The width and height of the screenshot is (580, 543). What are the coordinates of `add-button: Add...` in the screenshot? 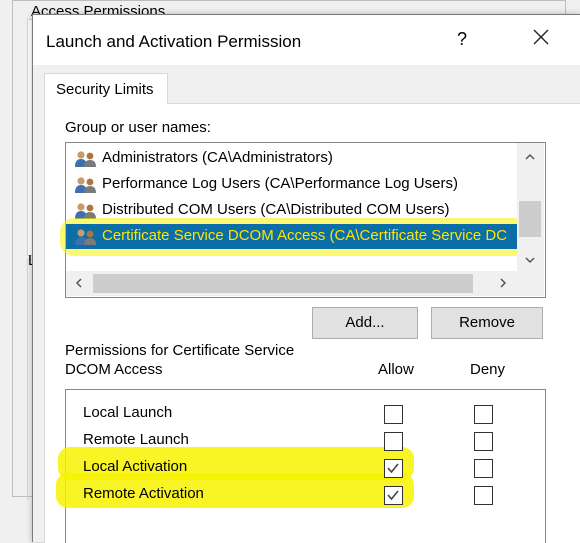 It's located at (365, 323).